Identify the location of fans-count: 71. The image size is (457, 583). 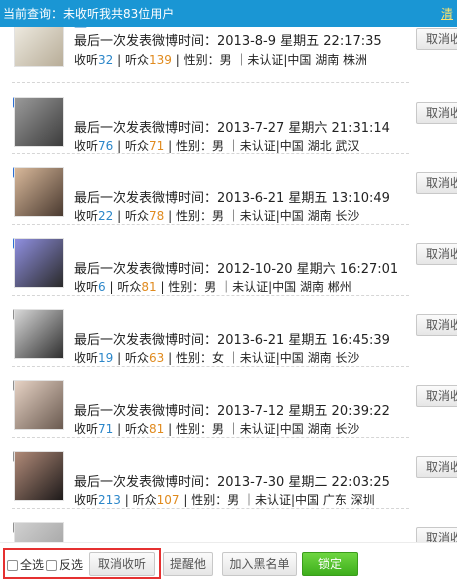
(156, 146).